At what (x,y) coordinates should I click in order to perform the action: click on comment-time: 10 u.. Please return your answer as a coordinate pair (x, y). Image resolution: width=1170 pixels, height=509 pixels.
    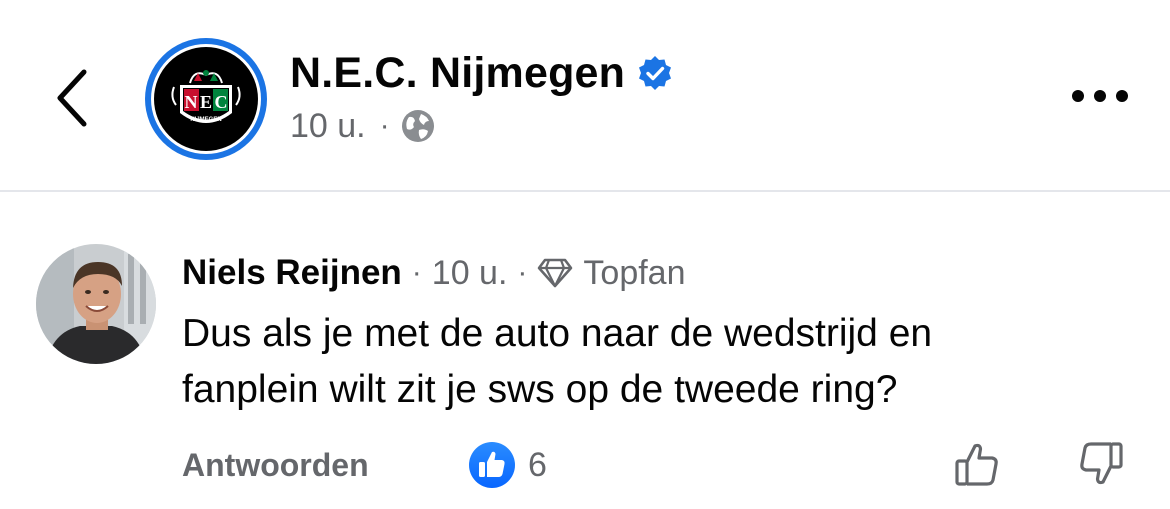
    Looking at the image, I should click on (470, 273).